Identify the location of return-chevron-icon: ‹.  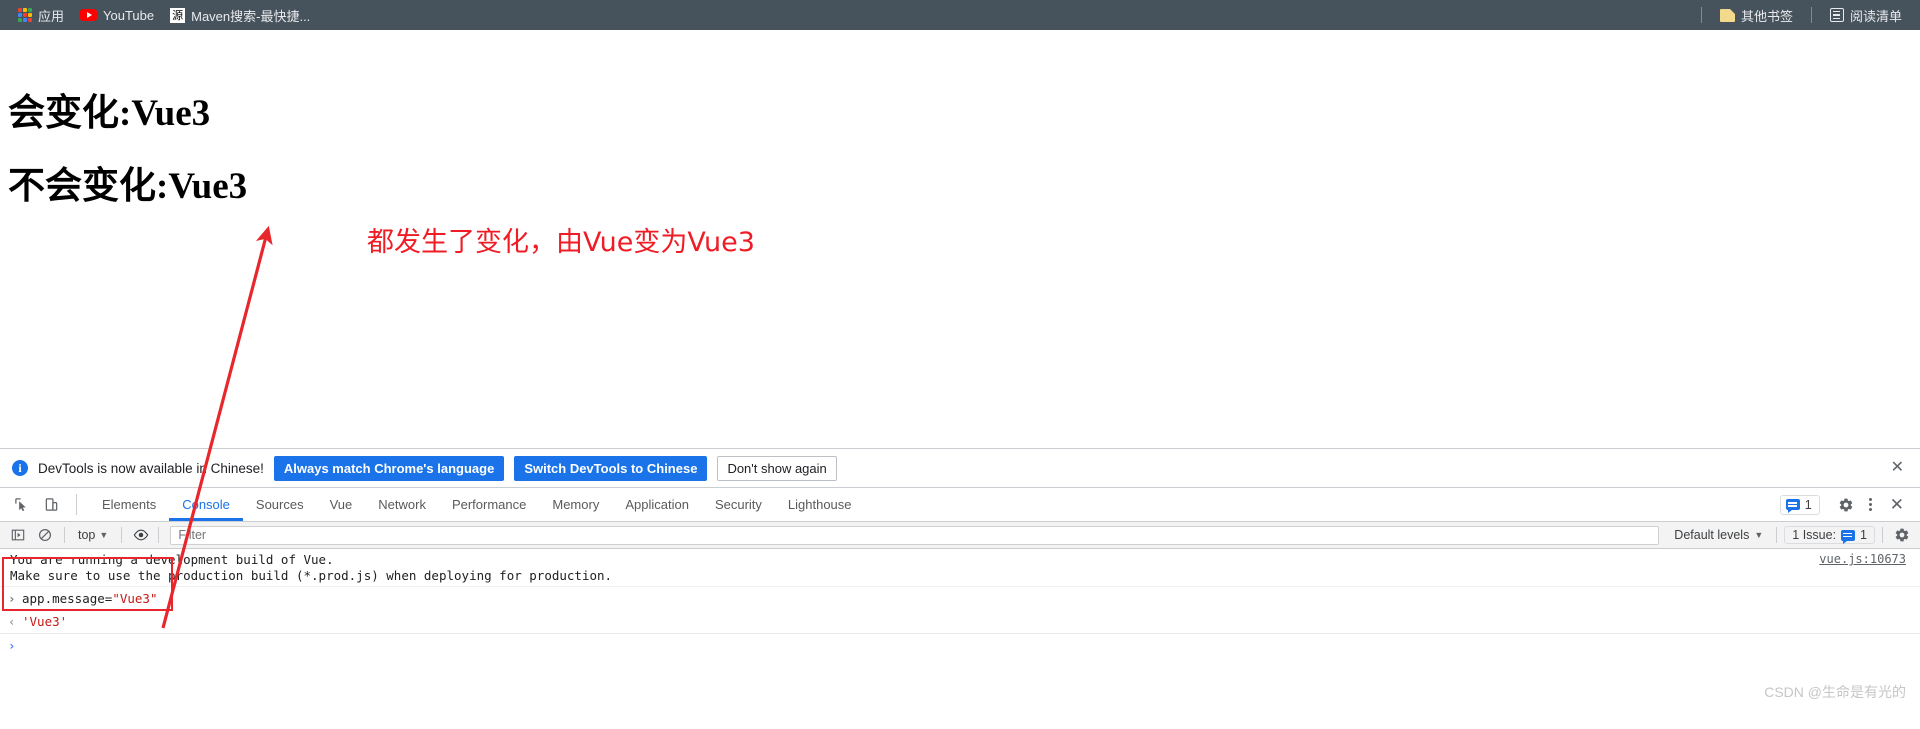
(12, 621).